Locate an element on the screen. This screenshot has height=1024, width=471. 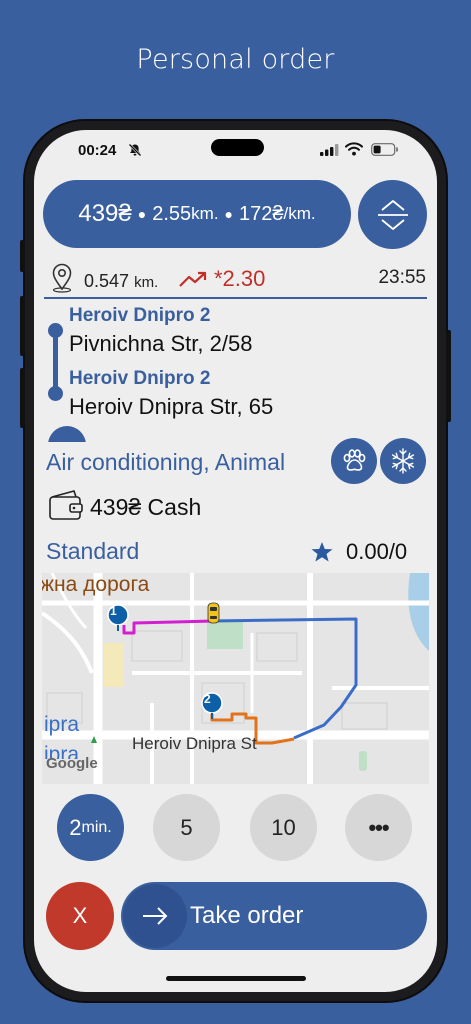
map-road-label: жна дорога is located at coordinates (96, 584).